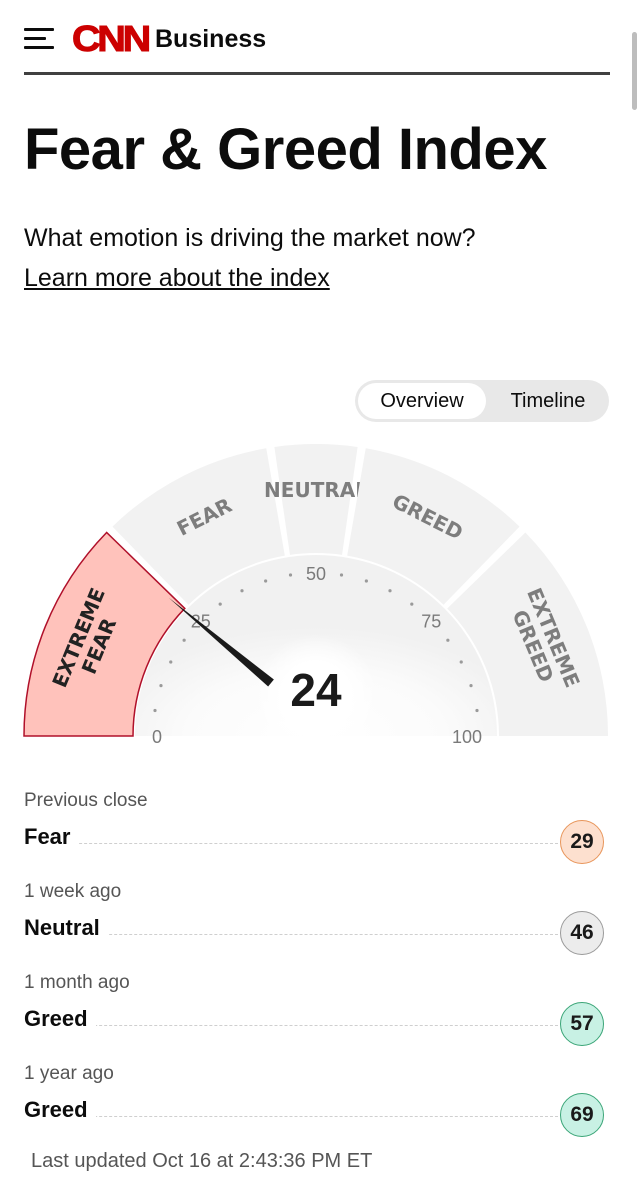 The width and height of the screenshot is (641, 1200). What do you see at coordinates (317, 835) in the screenshot?
I see `history-row: Previous close Fear 29` at bounding box center [317, 835].